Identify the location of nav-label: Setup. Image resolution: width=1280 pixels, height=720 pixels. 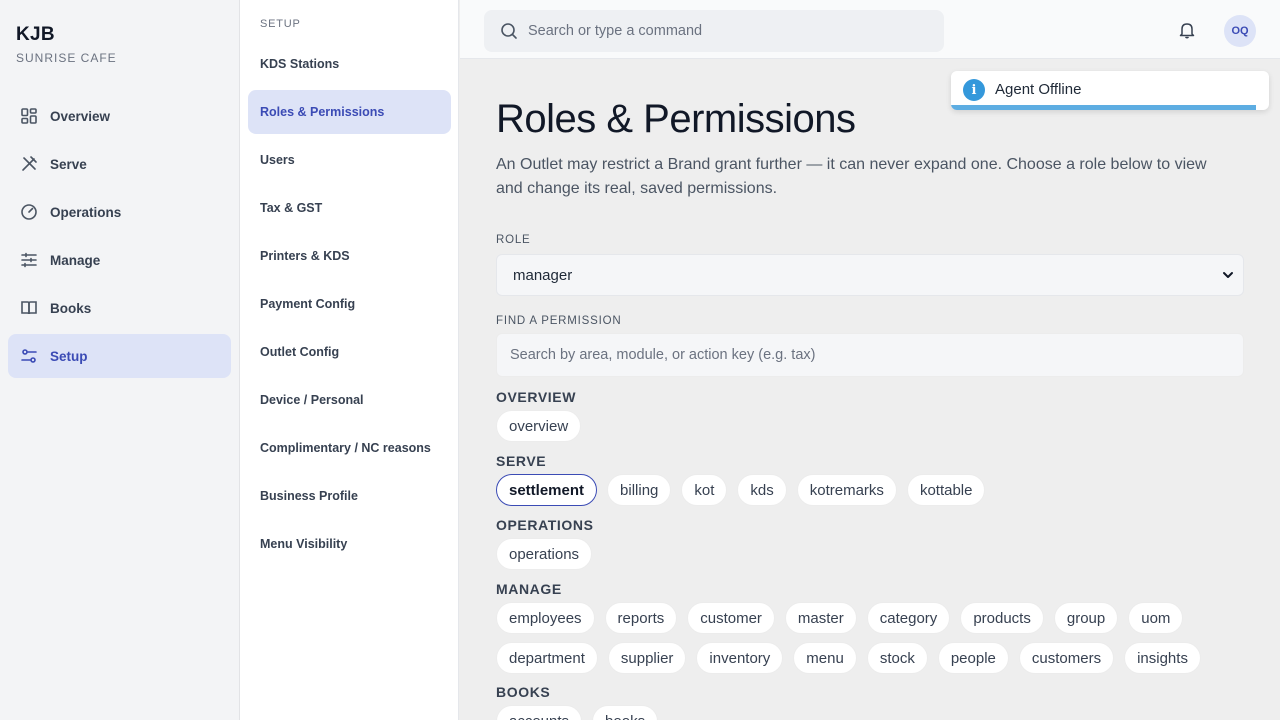
(69, 356).